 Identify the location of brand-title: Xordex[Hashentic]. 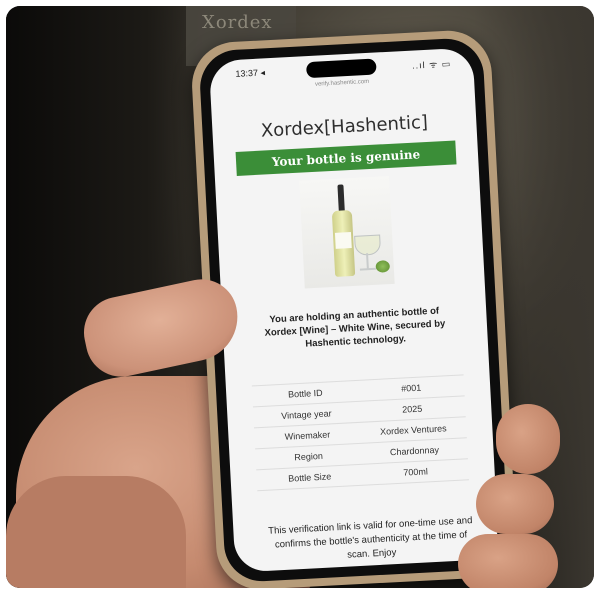
(344, 126).